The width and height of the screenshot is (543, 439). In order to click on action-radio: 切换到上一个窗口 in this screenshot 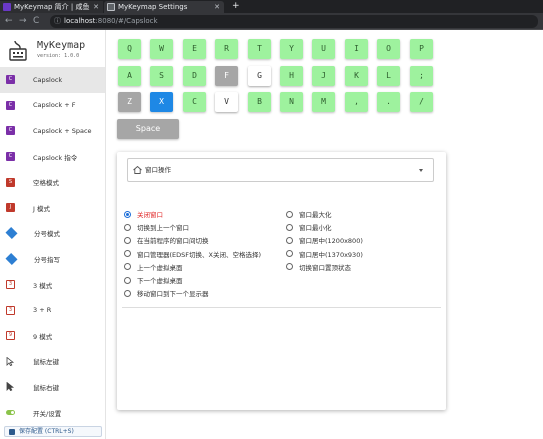, I will do `click(156, 227)`.